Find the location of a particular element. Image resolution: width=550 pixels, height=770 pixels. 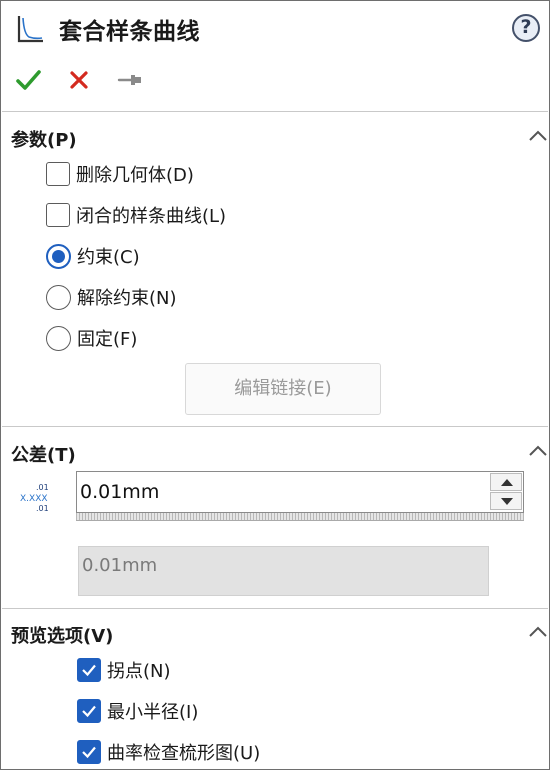

tolerance-icon: .01 X.XXX .01 is located at coordinates (35, 498).